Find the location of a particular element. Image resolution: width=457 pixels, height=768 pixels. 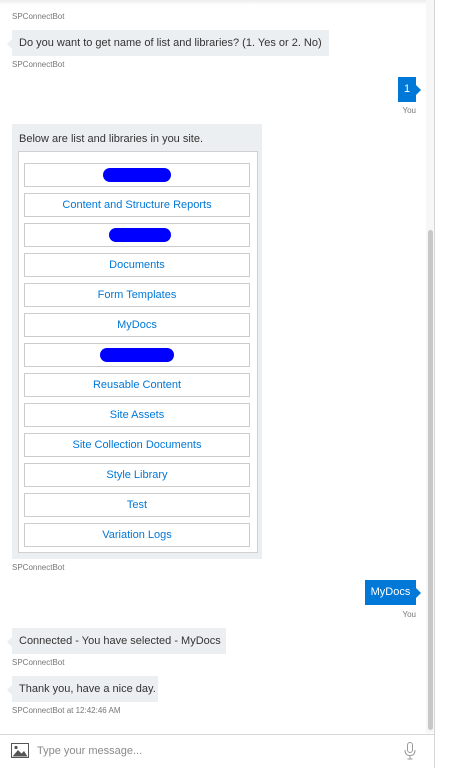

bot-message-bubble: Thank you, have a nice day. is located at coordinates (82, 689).